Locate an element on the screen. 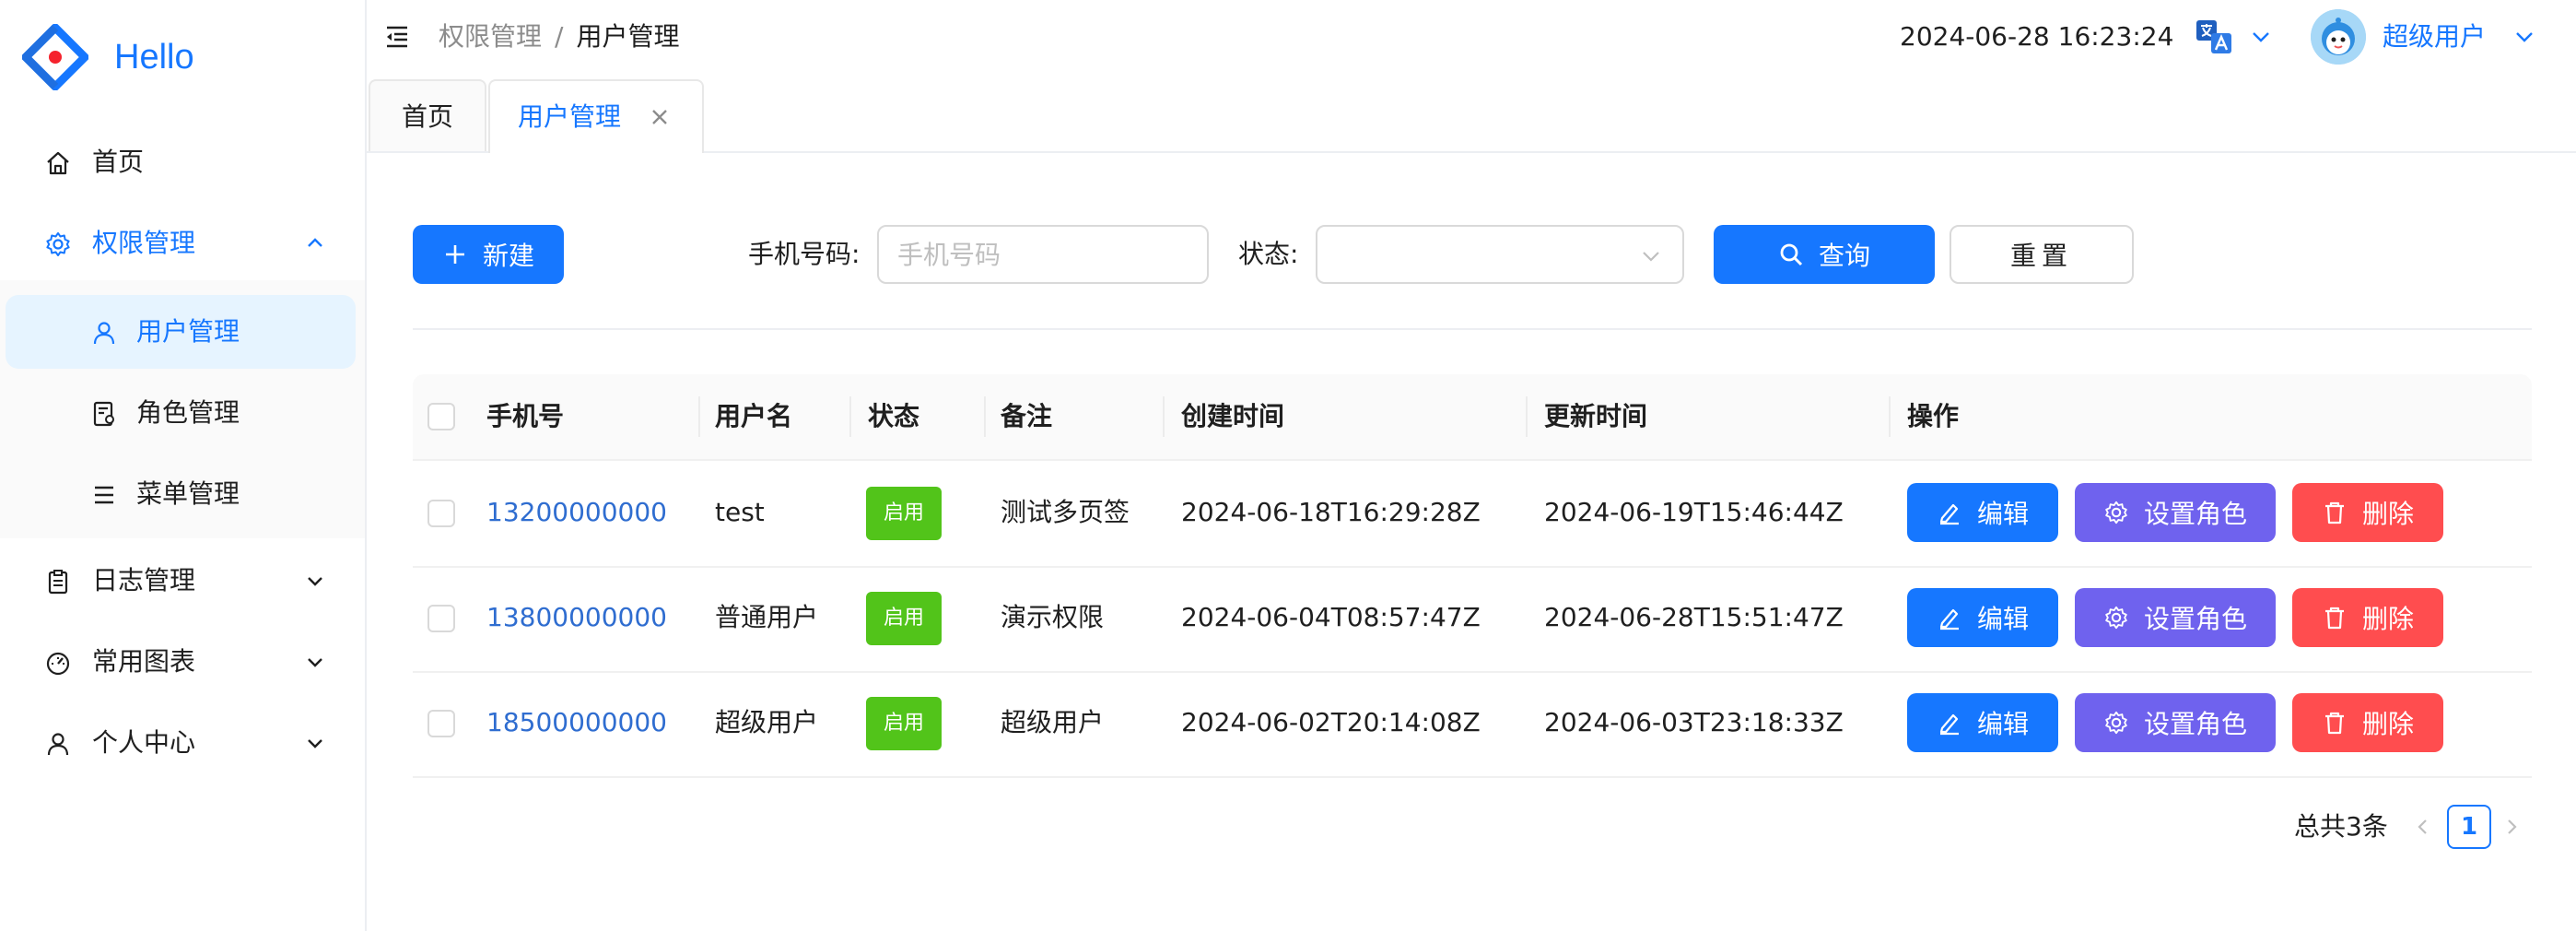  created-at-cell: 2024-06-18T16:29:28Z is located at coordinates (1331, 512).